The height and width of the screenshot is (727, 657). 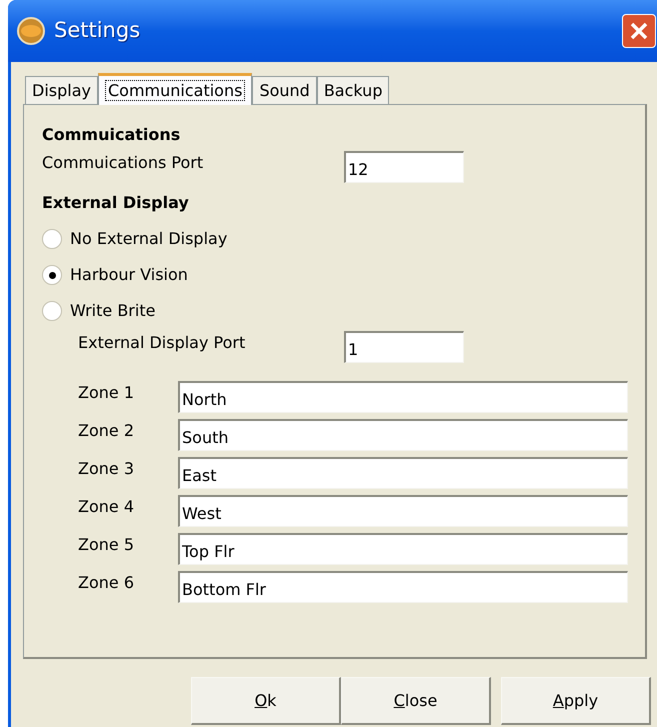 What do you see at coordinates (404, 347) in the screenshot?
I see `text-field: 1` at bounding box center [404, 347].